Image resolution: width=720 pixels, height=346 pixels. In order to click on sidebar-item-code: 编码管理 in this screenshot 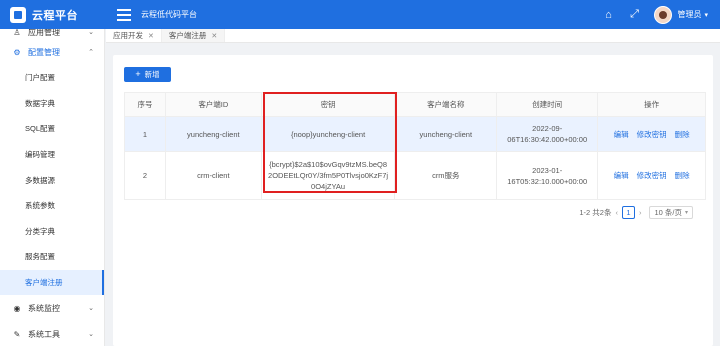, I will do `click(52, 155)`.